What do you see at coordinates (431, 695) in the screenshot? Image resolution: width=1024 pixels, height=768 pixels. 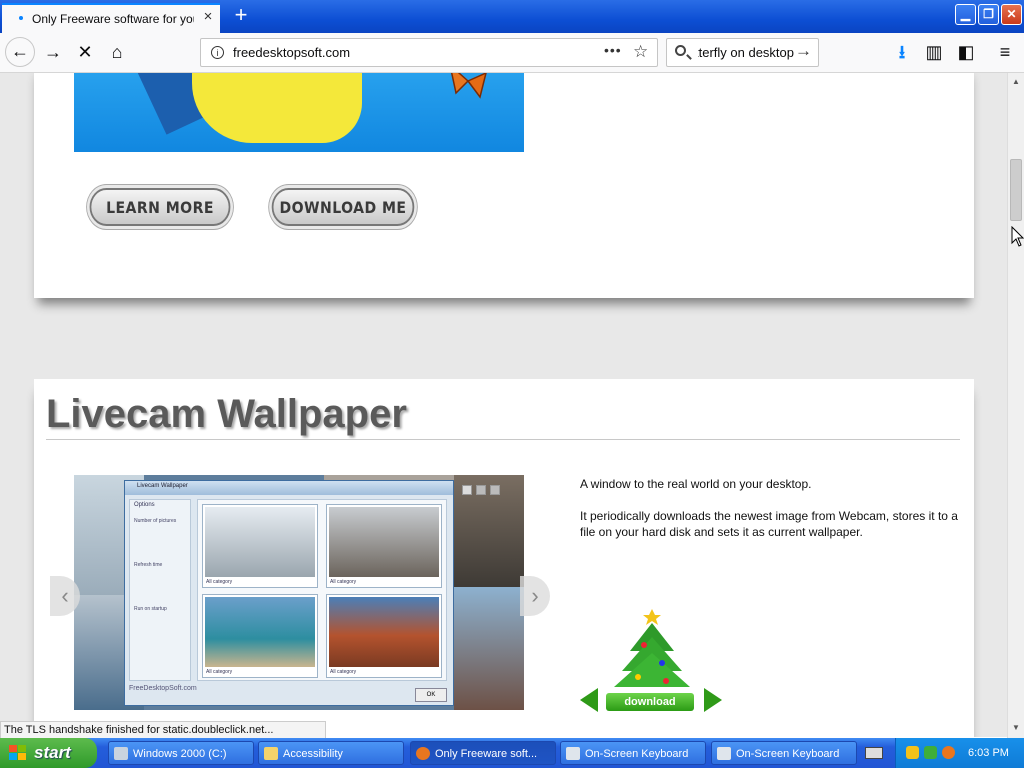 I see `app-ok-button: OK` at bounding box center [431, 695].